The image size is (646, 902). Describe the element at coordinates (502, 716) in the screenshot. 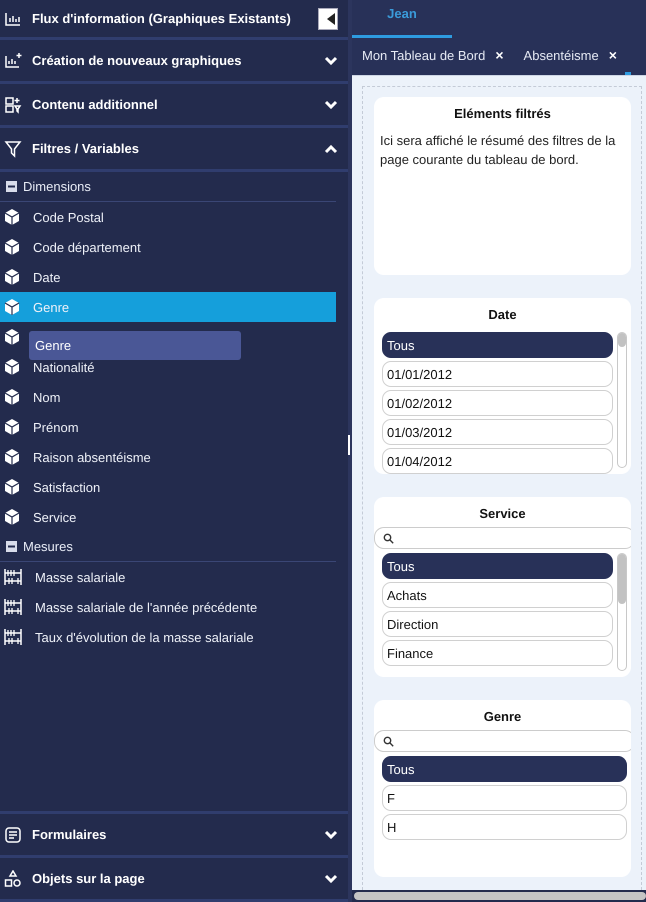

I see `card-title: Genre` at that location.